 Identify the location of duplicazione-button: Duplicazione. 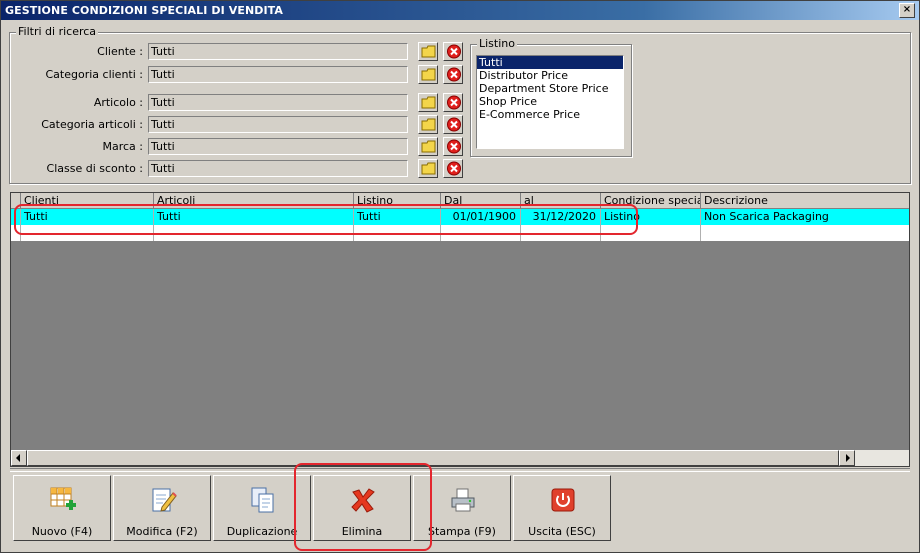
(262, 508).